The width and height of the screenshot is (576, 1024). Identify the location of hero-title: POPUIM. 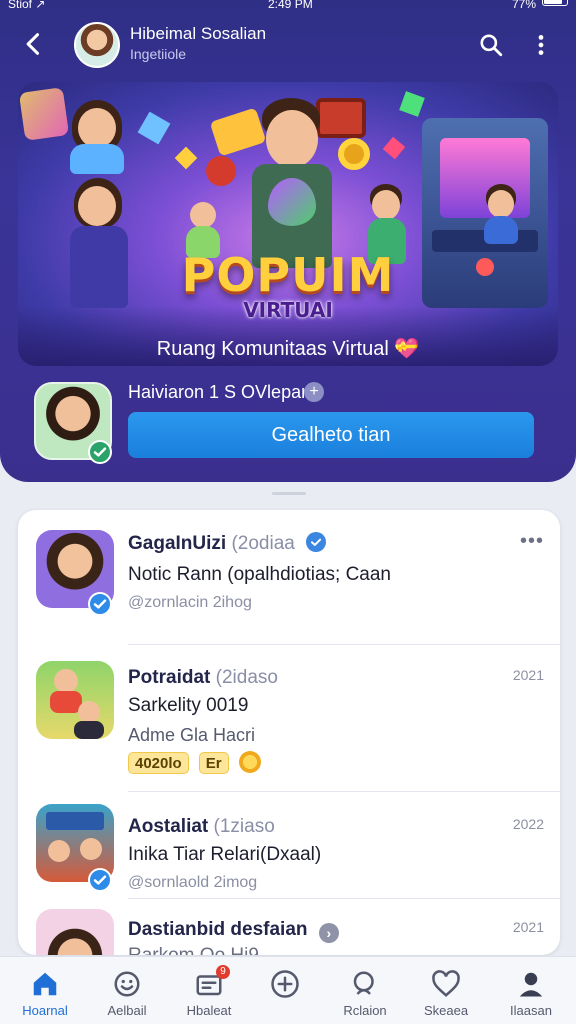
(288, 275).